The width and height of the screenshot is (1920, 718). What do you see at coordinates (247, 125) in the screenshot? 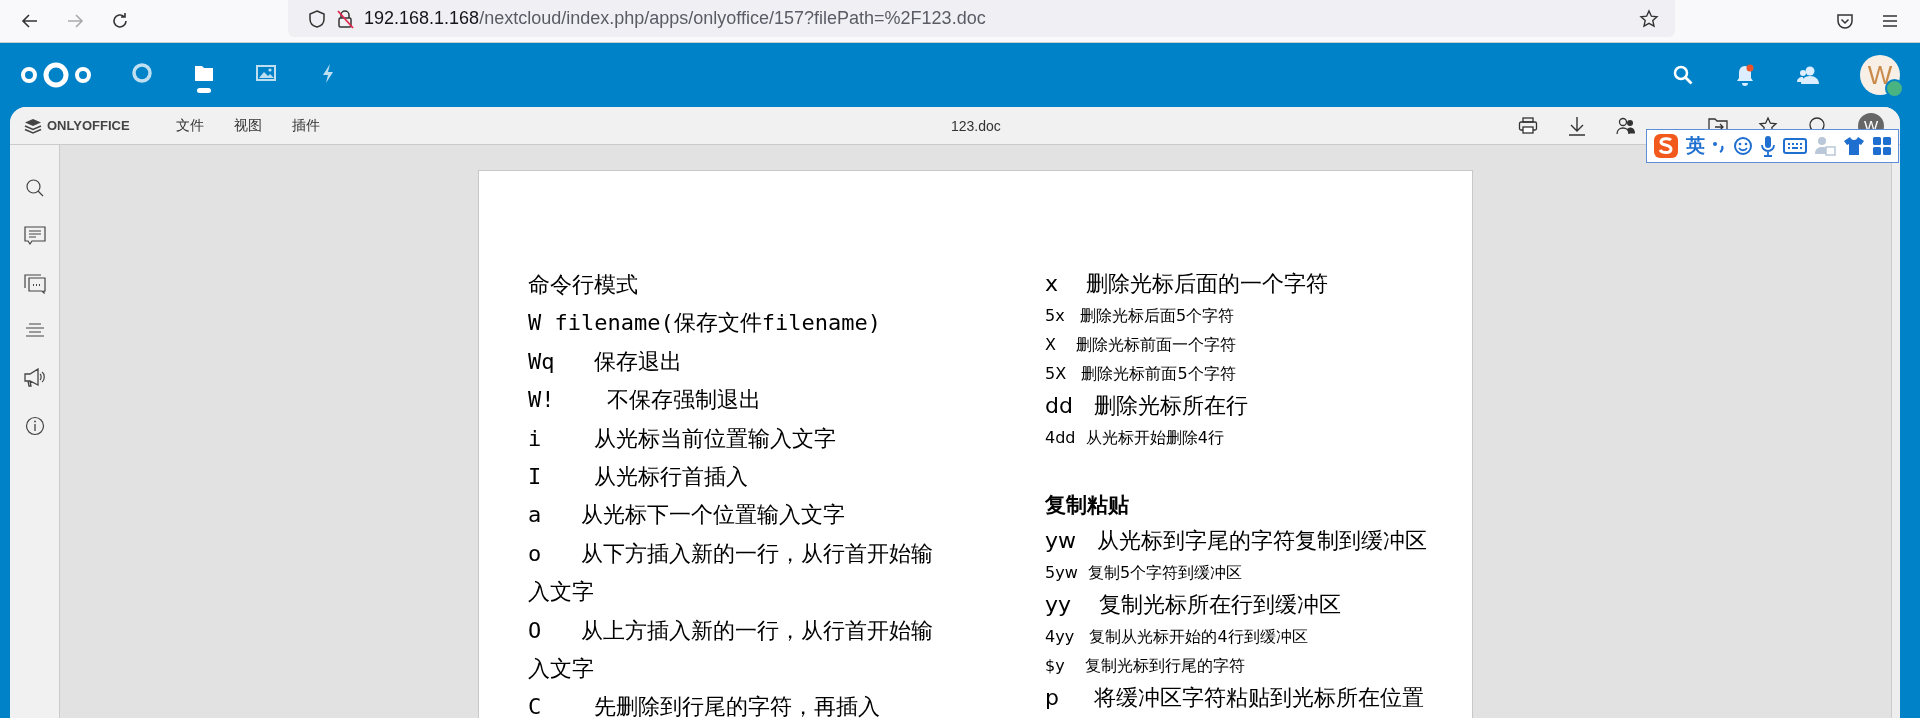
I see `menu-item: 视图` at bounding box center [247, 125].